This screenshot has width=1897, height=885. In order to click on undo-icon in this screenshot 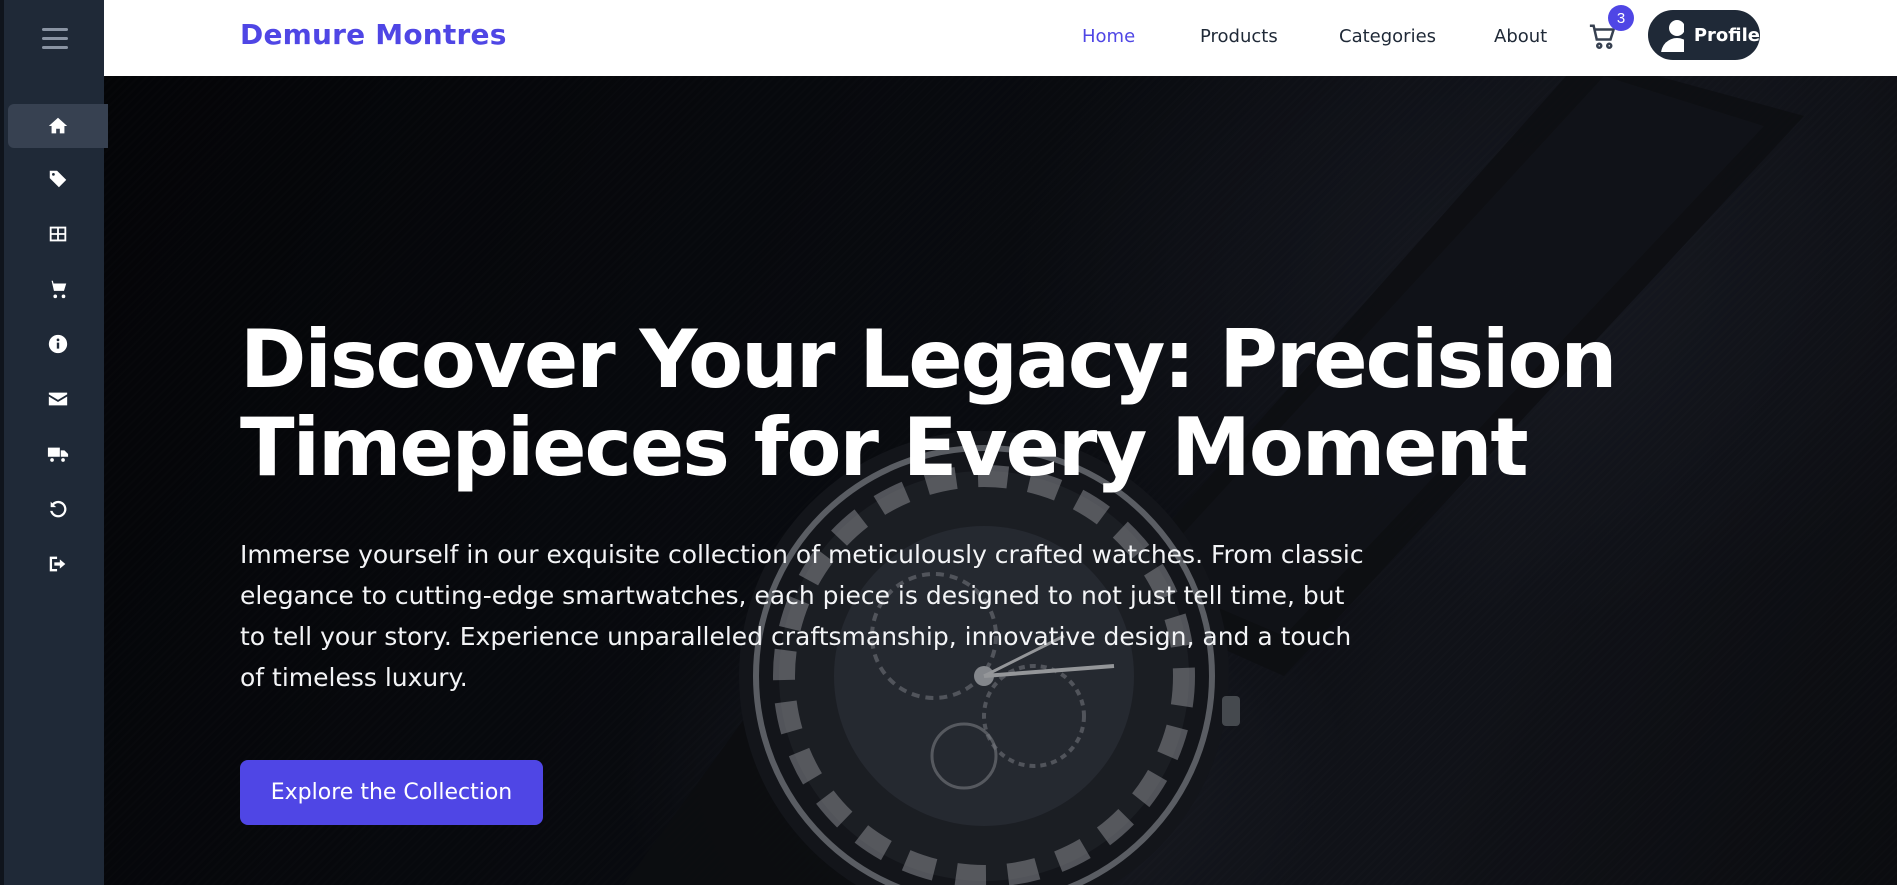, I will do `click(58, 509)`.